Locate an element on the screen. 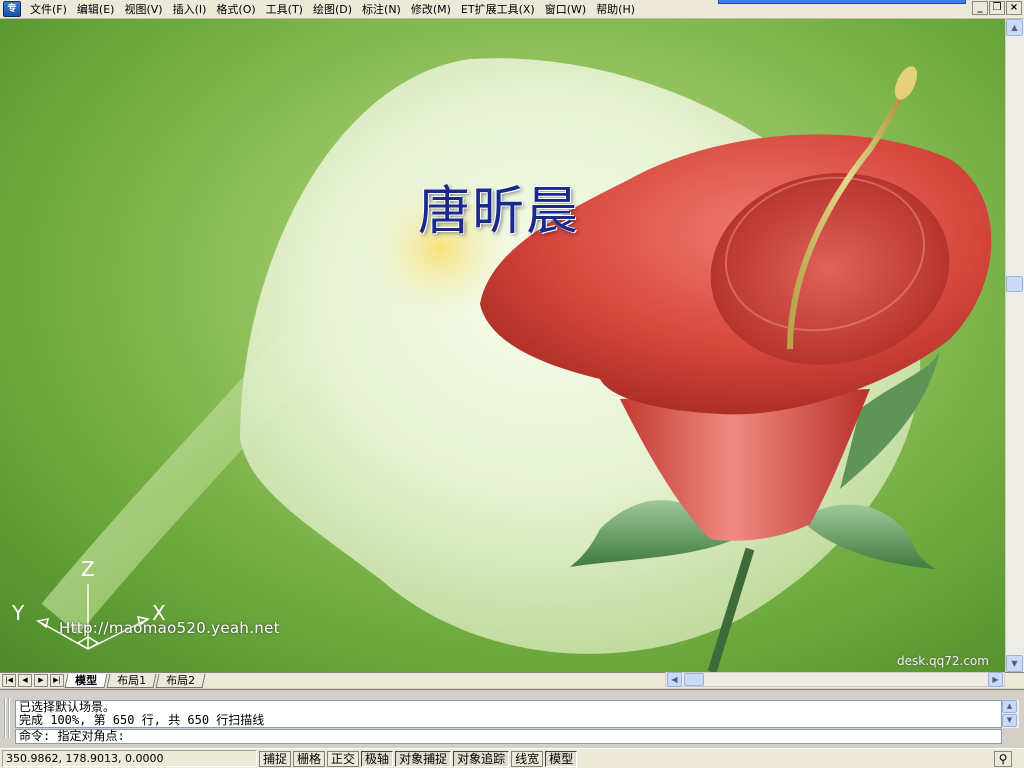  command-history-line: 完成 100%, 第 650 行, 共 650 行扫描线 is located at coordinates (142, 720).